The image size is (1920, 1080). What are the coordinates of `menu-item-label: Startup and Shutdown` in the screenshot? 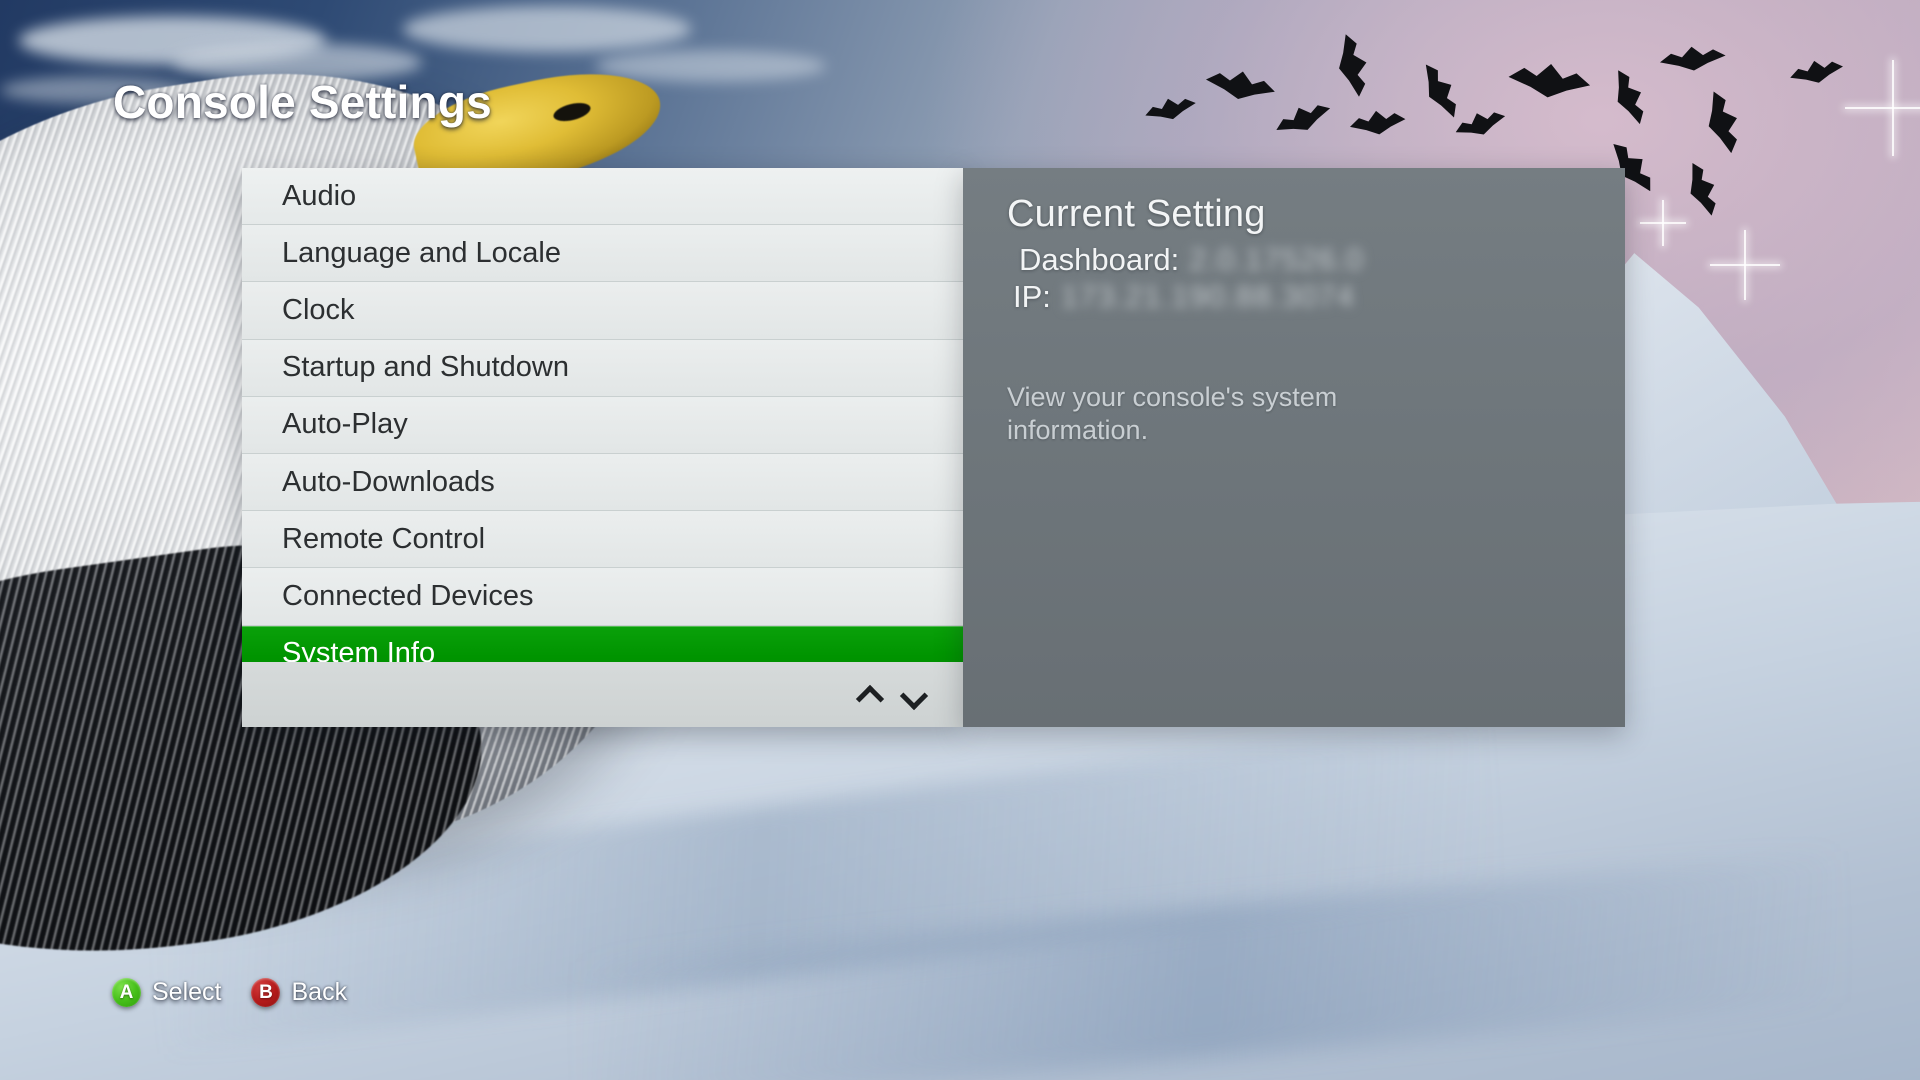 It's located at (425, 367).